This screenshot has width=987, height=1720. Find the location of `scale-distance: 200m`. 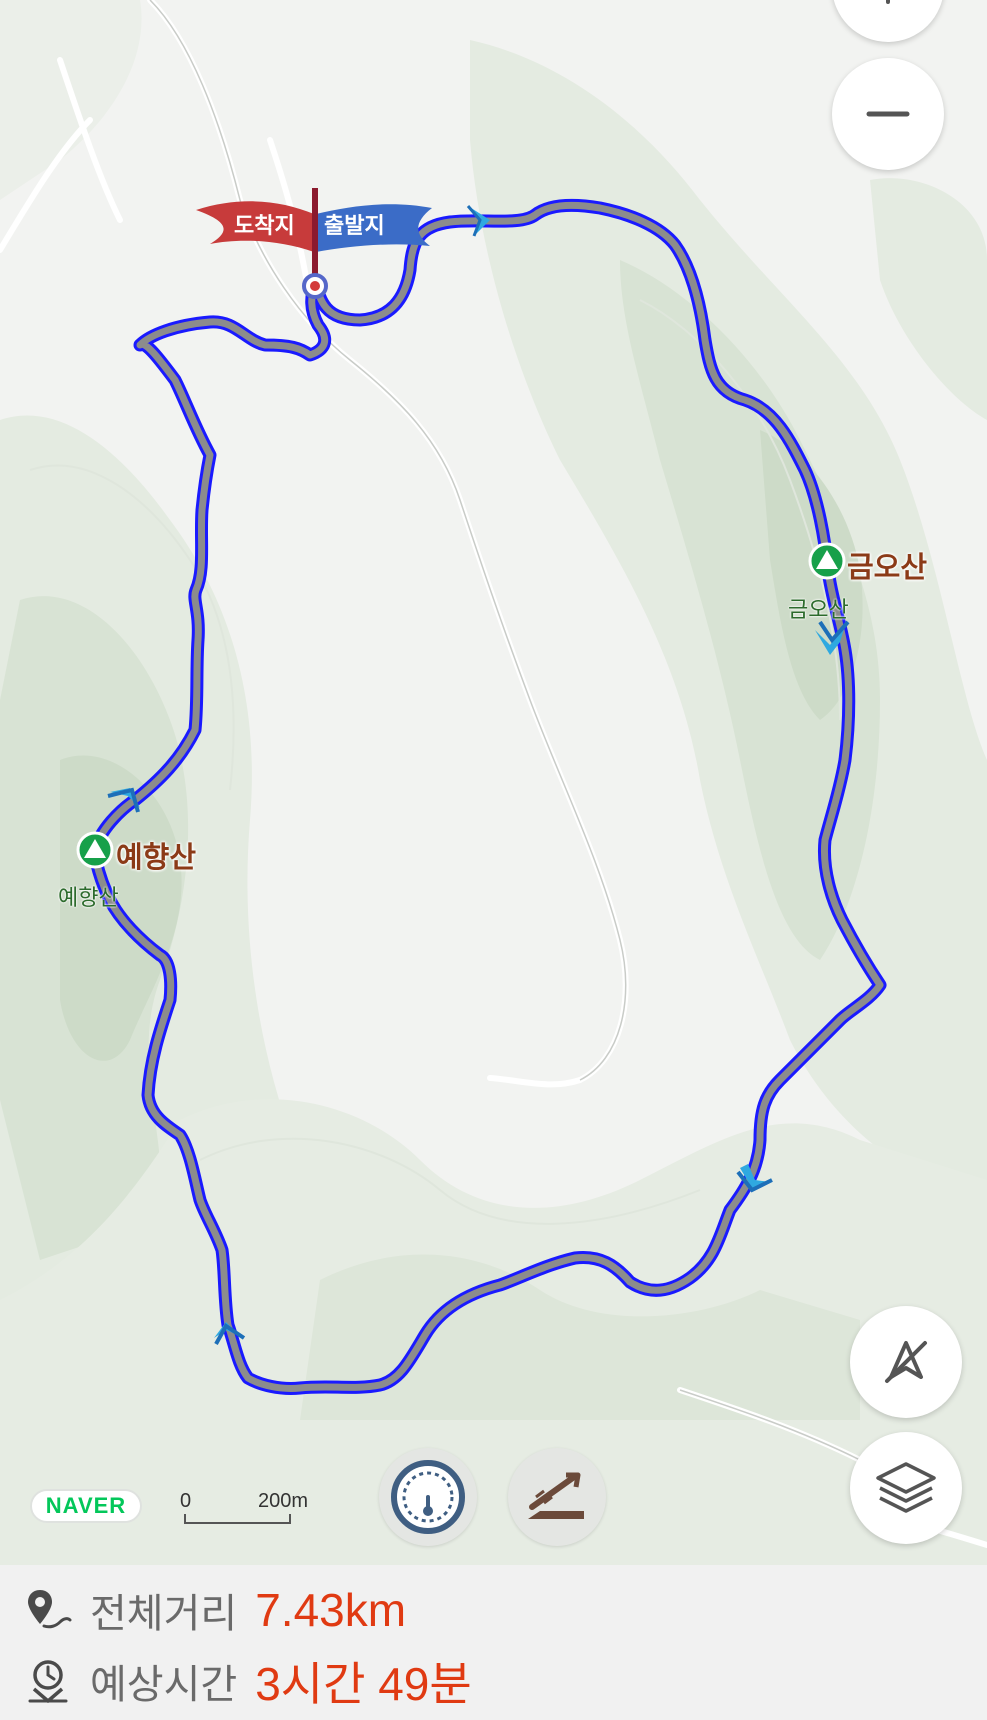

scale-distance: 200m is located at coordinates (283, 1501).